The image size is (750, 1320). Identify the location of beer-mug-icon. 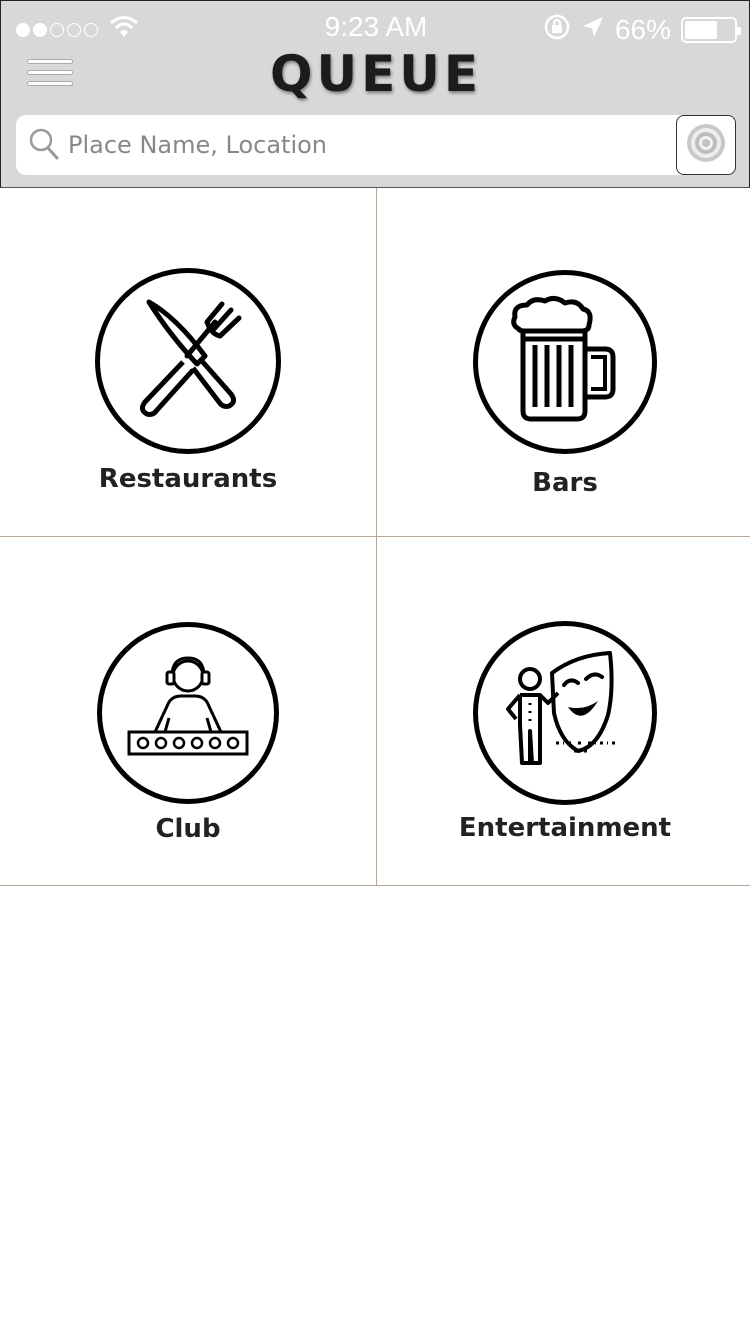
(565, 362).